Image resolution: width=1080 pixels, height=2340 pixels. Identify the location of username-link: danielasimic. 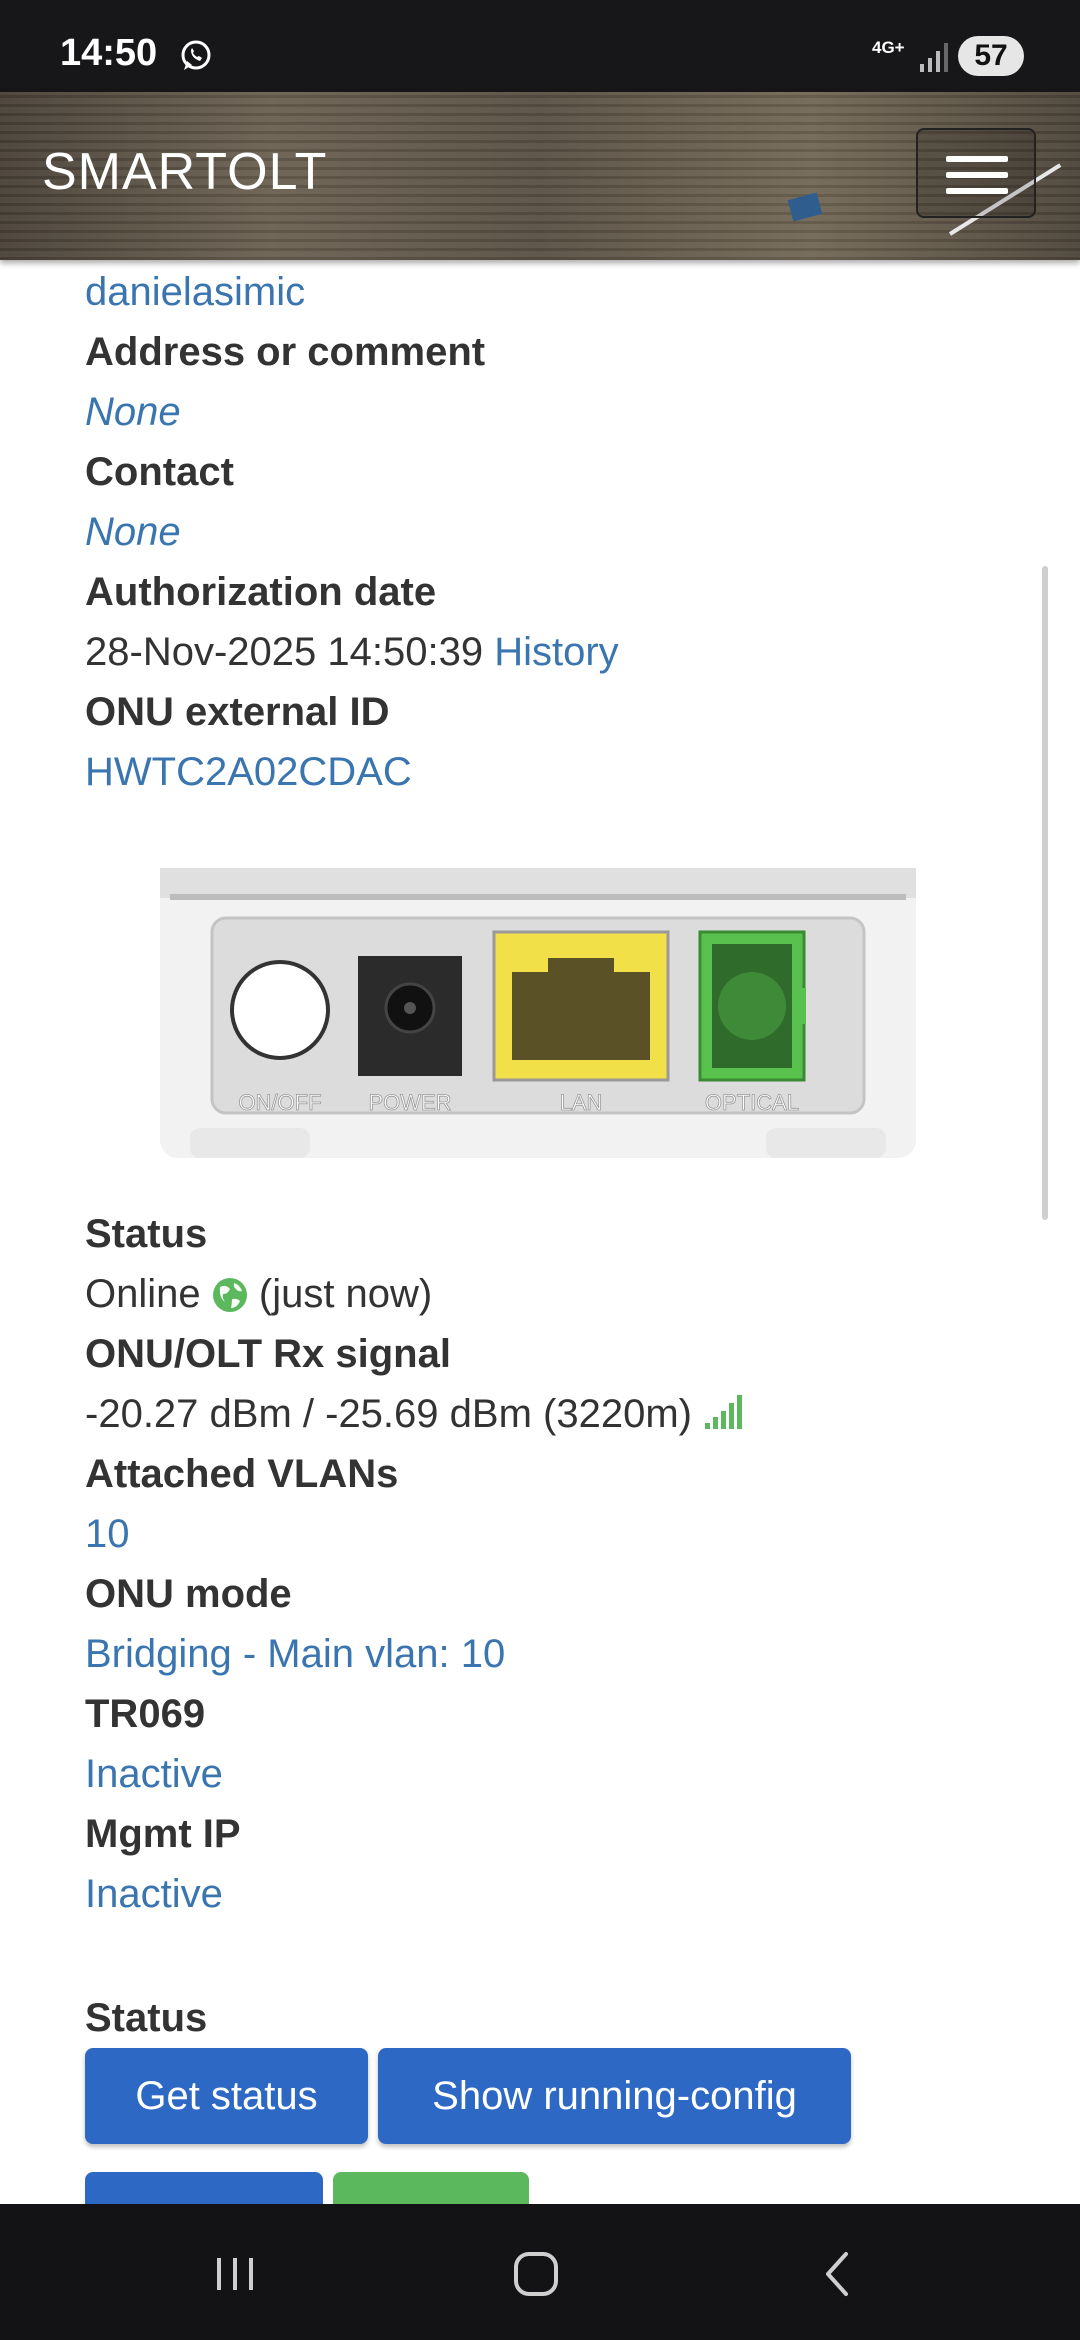
(565, 292).